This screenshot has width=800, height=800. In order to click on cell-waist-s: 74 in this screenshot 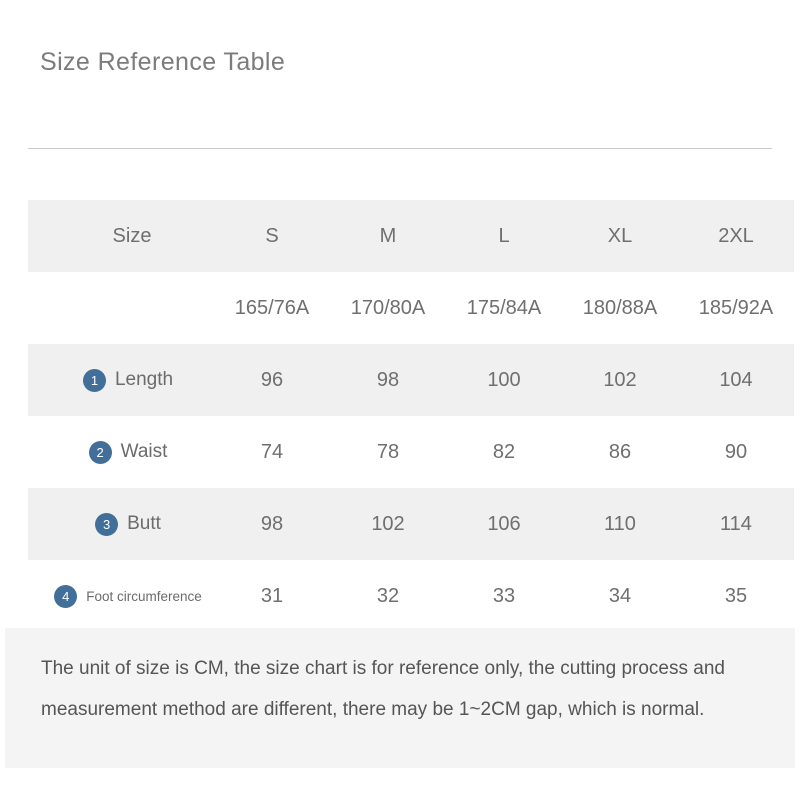, I will do `click(272, 451)`.